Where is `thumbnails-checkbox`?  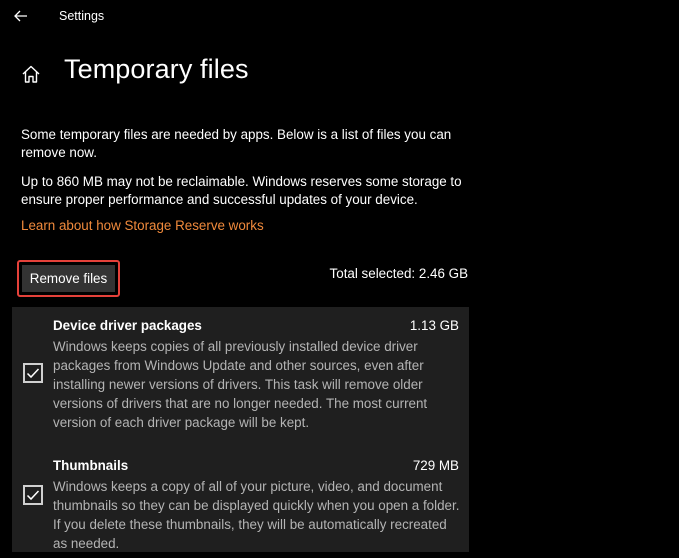 thumbnails-checkbox is located at coordinates (33, 495).